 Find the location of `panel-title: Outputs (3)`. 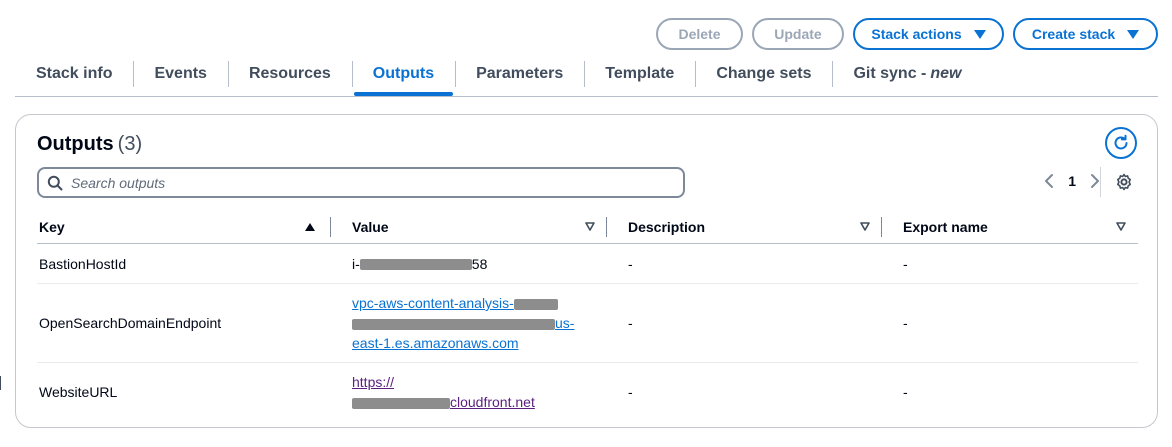

panel-title: Outputs (3) is located at coordinates (89, 144).